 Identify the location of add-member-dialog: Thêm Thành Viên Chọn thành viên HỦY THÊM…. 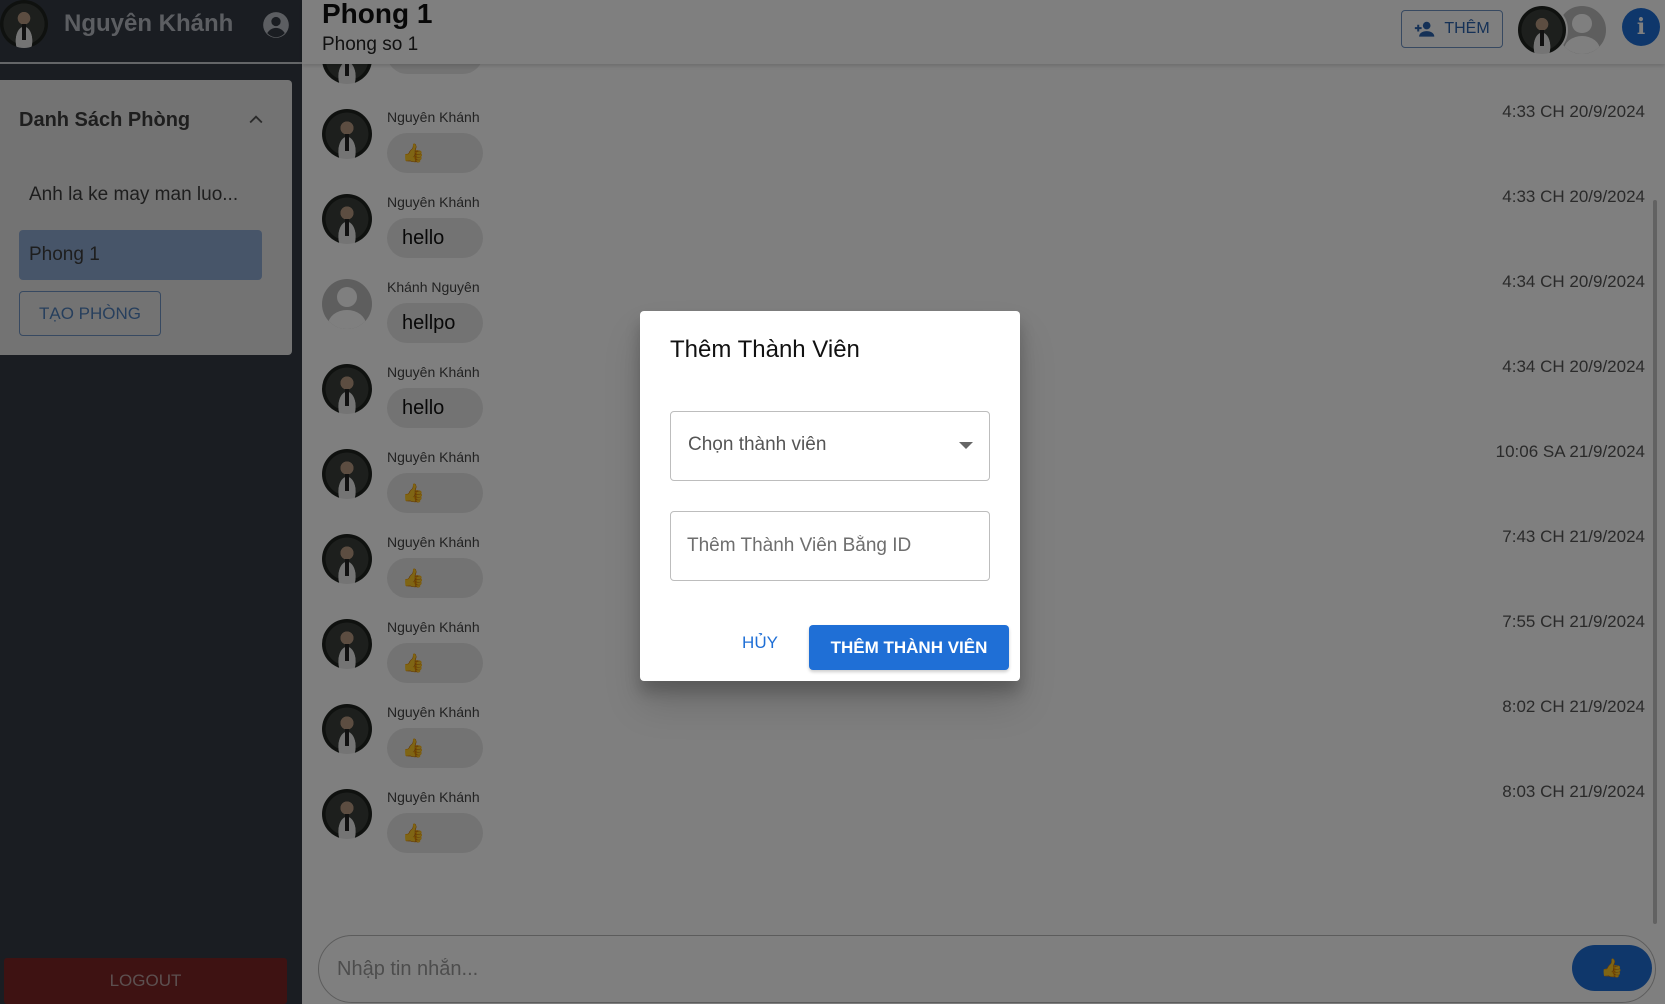
(830, 496).